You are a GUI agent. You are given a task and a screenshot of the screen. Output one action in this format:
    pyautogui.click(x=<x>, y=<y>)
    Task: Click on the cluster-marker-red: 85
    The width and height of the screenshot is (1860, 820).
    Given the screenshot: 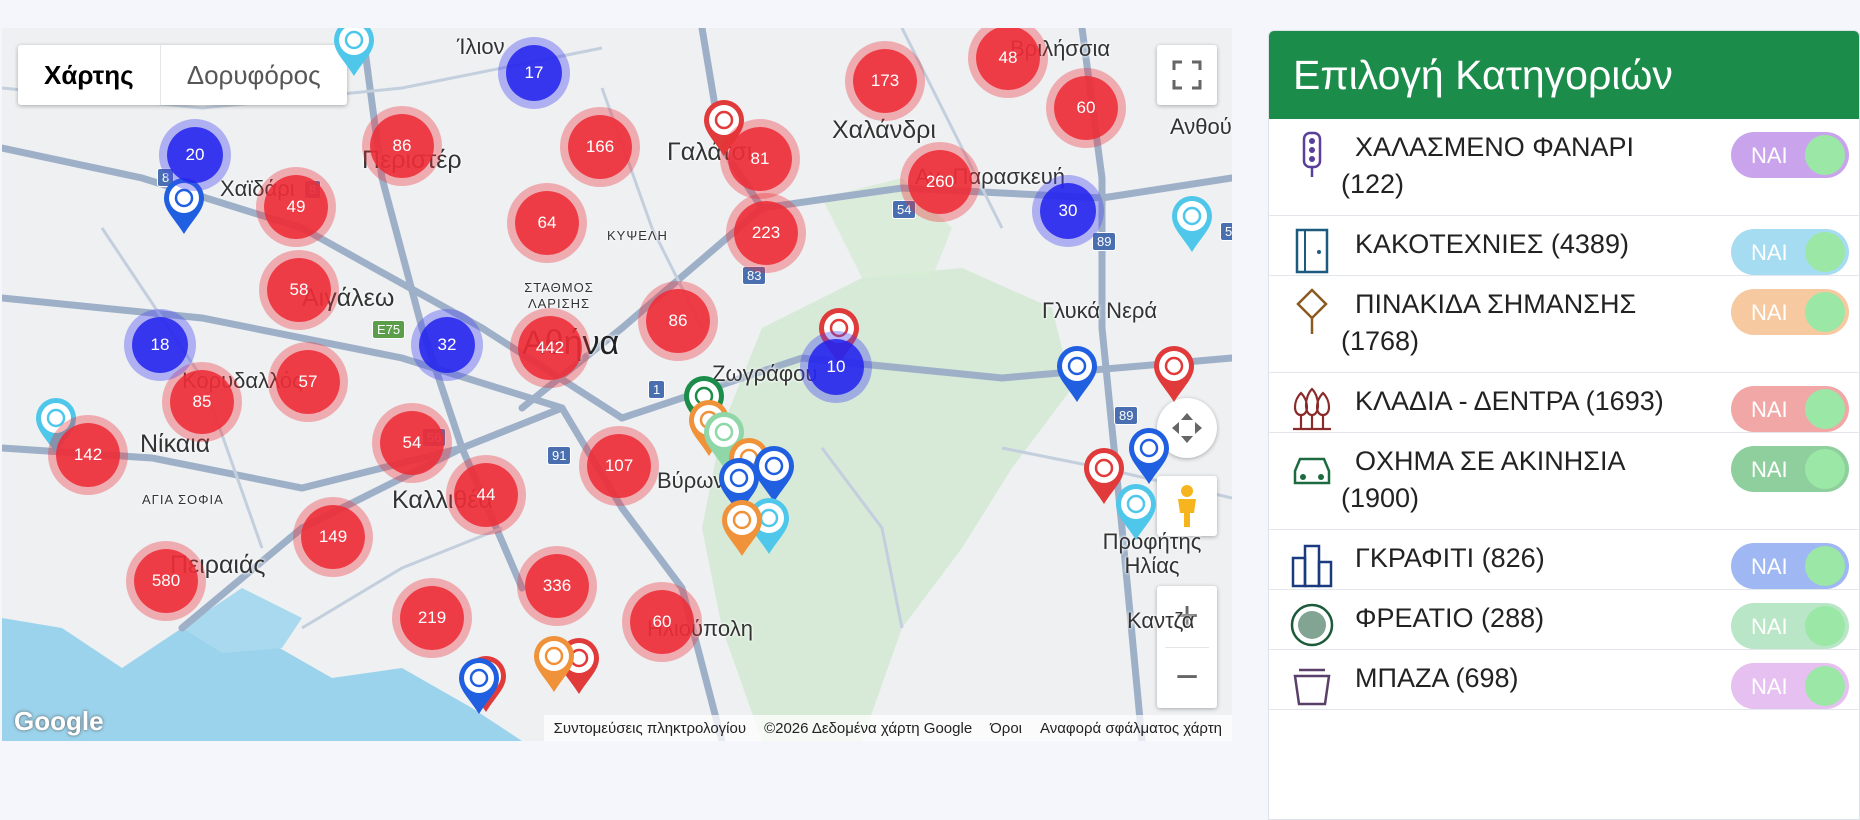 What is the action you would take?
    pyautogui.click(x=202, y=402)
    